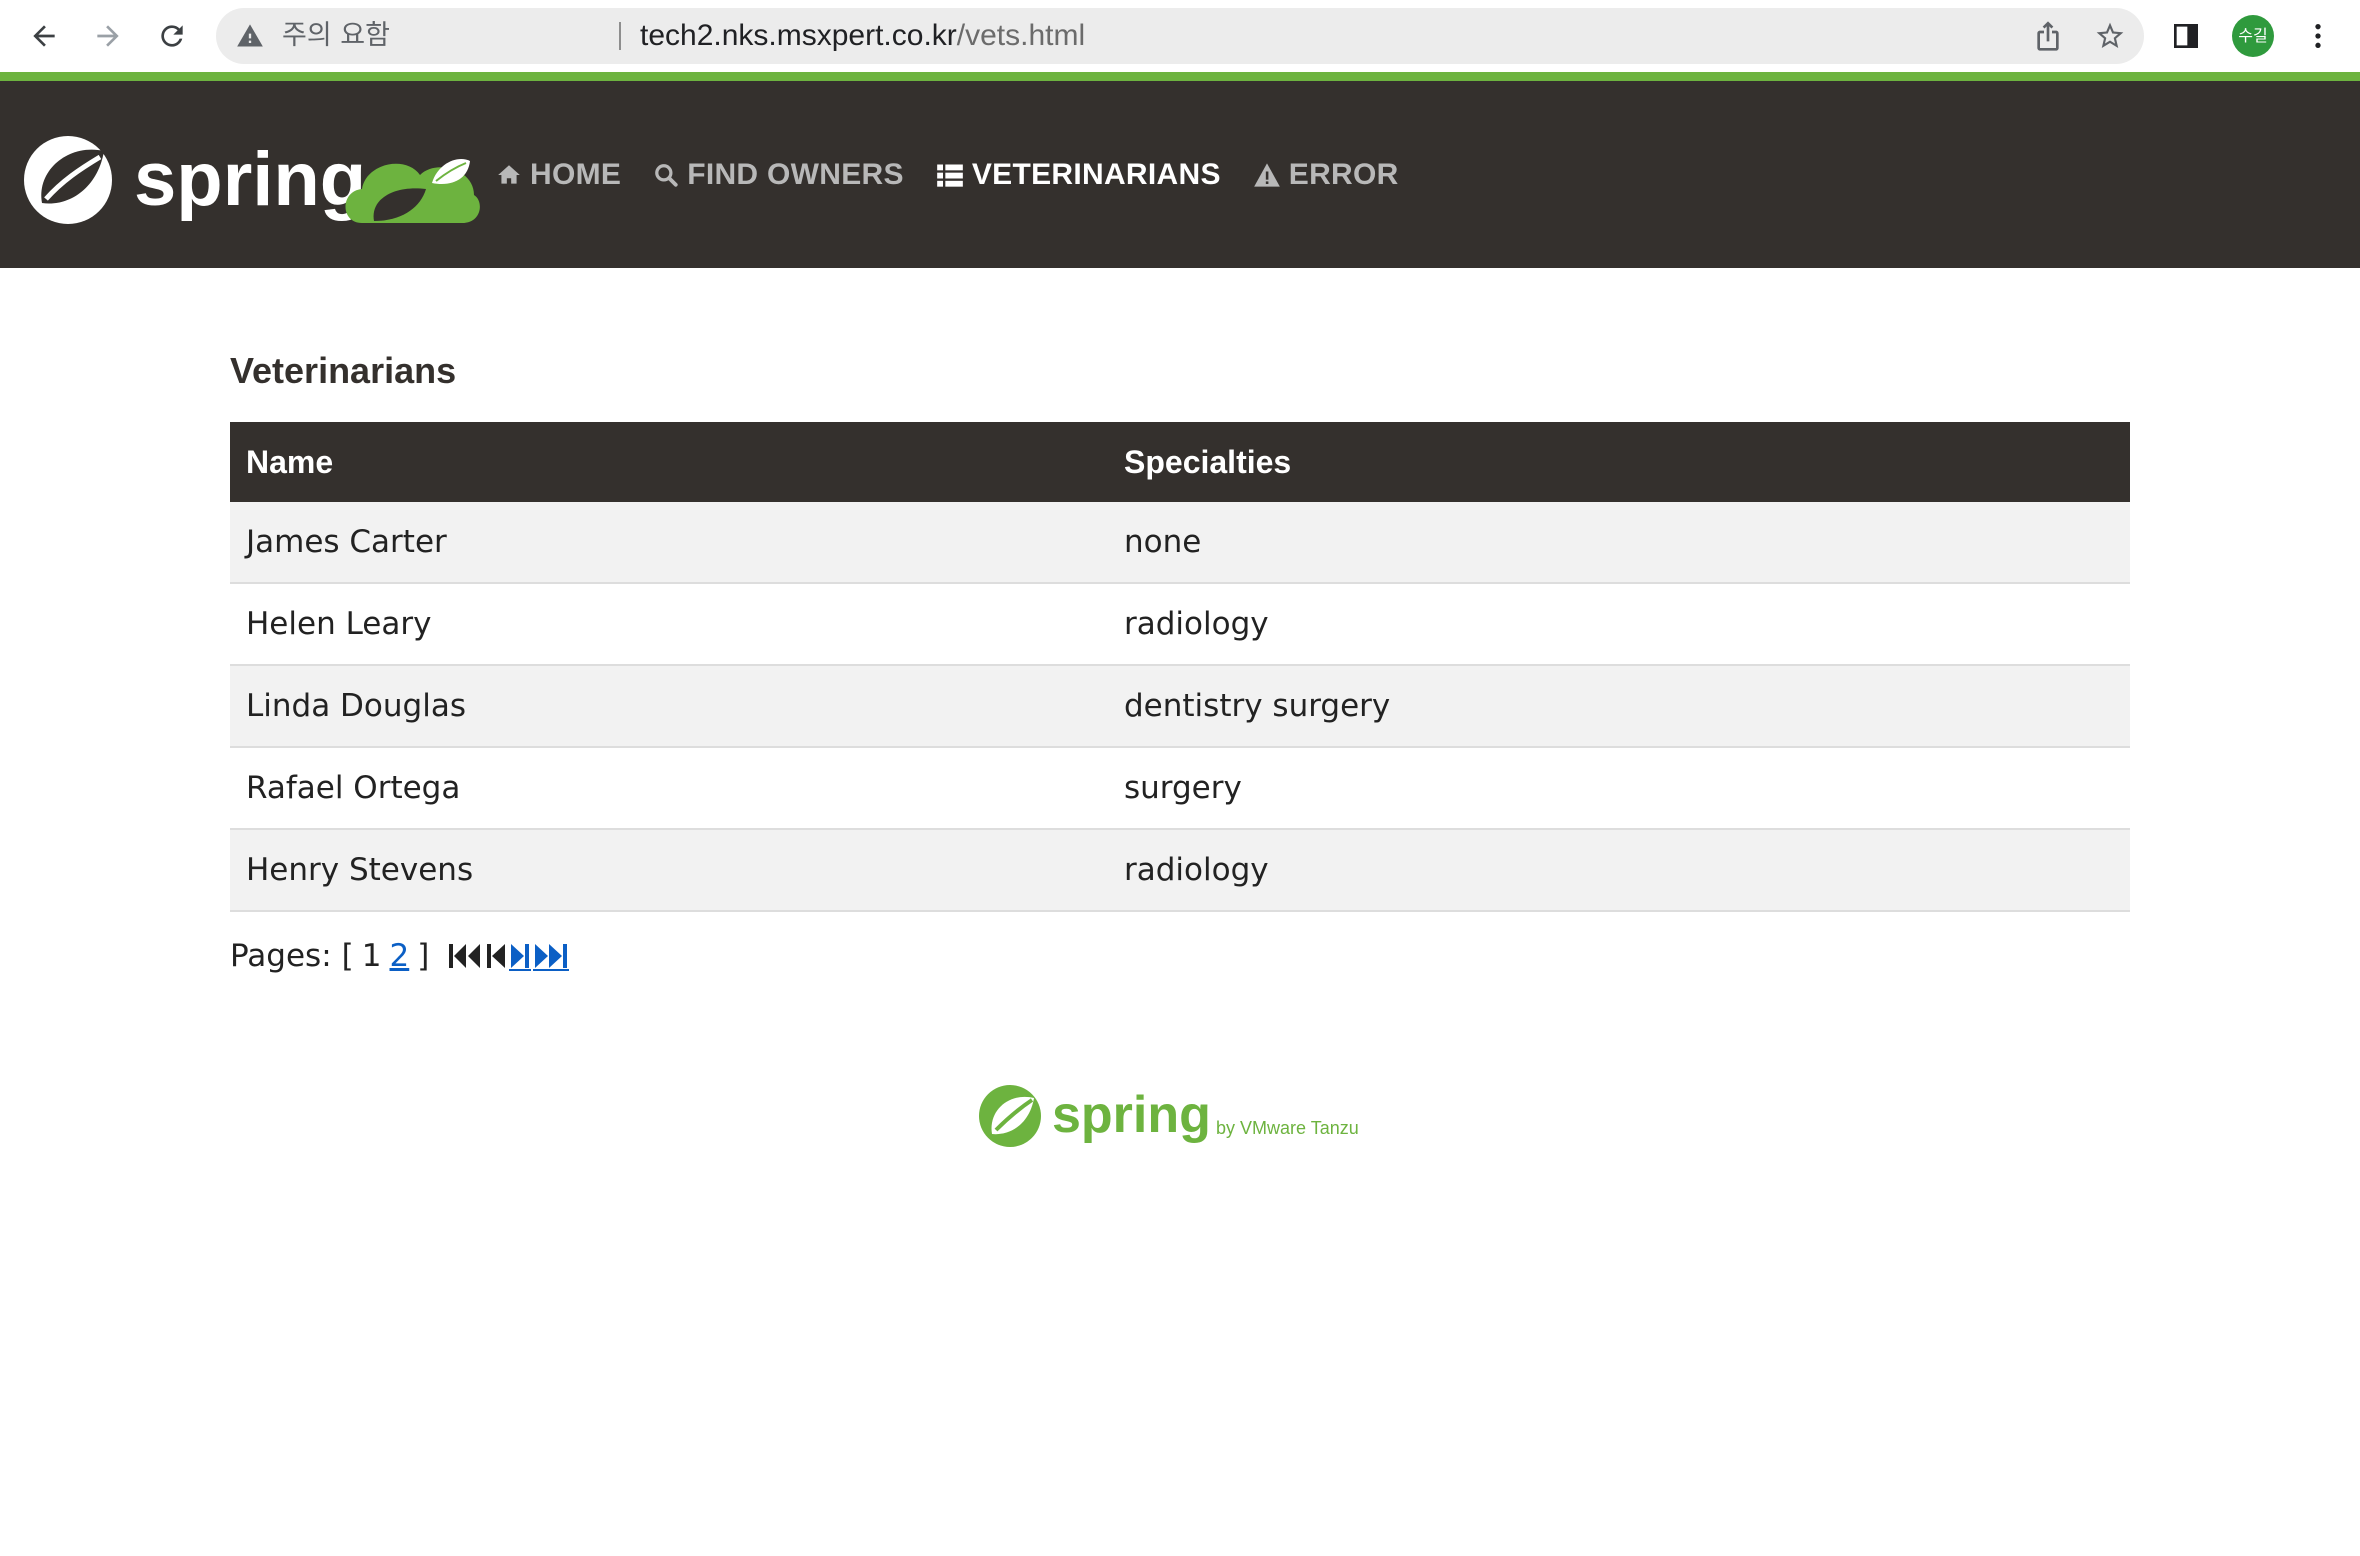  I want to click on table-row: James Carter none, so click(1180, 543).